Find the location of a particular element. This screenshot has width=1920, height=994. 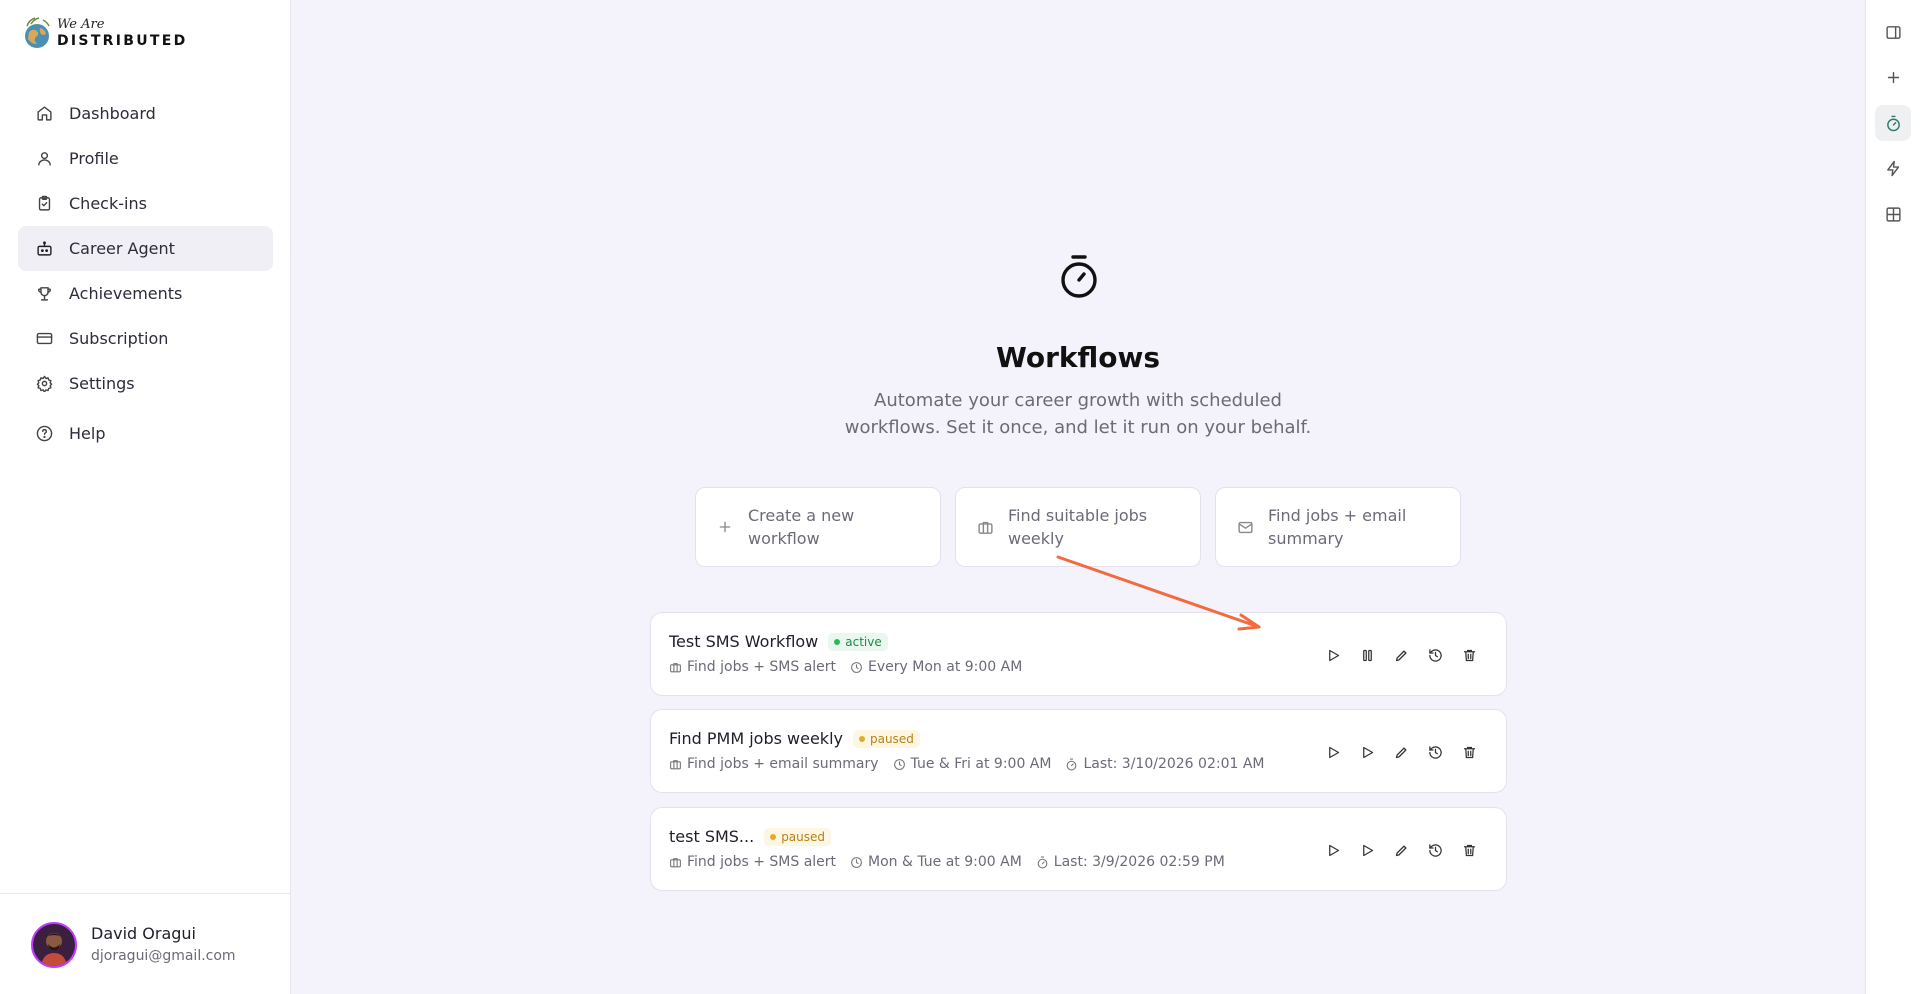

sidebar-item-label: Achievements is located at coordinates (126, 293).